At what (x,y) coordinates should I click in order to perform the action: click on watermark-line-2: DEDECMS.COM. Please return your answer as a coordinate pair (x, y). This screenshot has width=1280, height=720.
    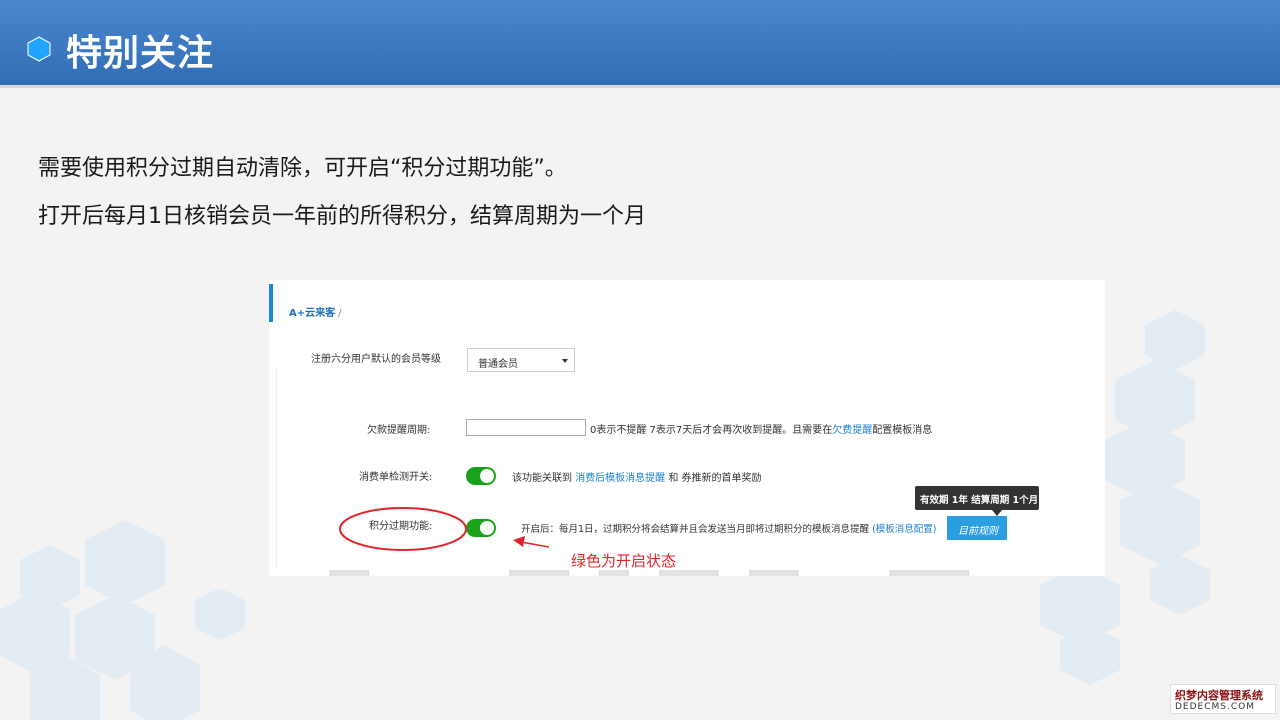
    Looking at the image, I should click on (1215, 707).